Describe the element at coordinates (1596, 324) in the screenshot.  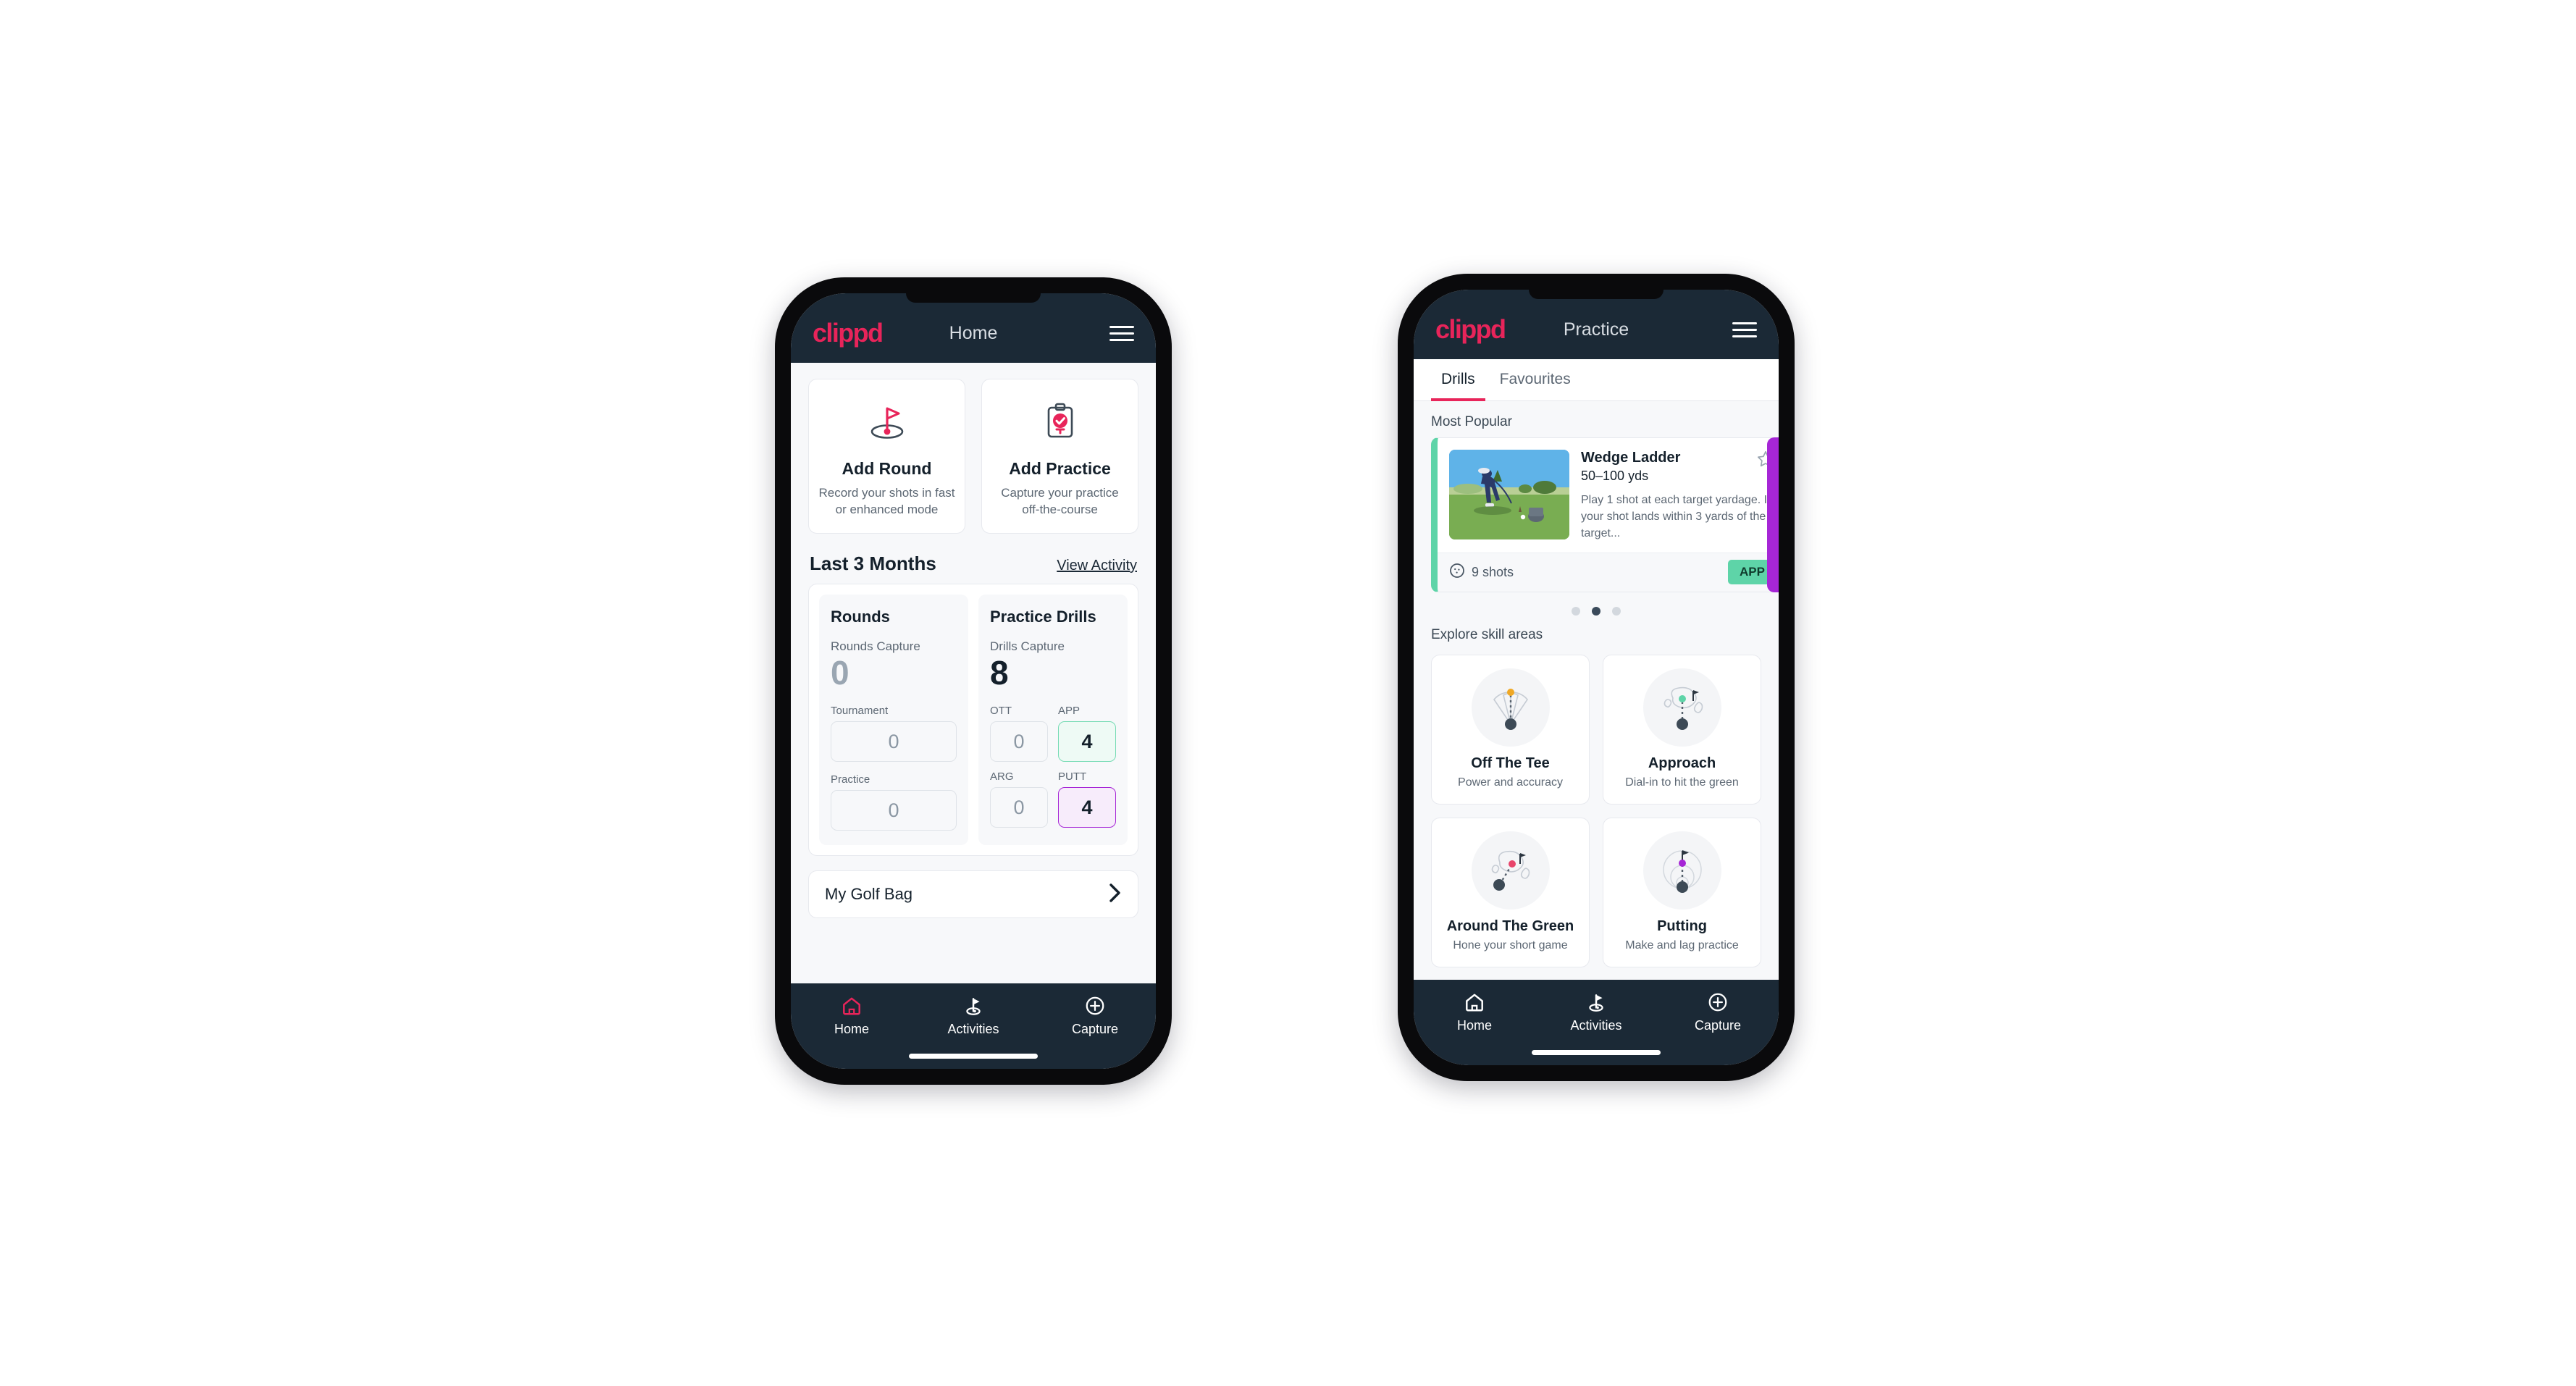
I see `practice-appbar: clippd Practice` at that location.